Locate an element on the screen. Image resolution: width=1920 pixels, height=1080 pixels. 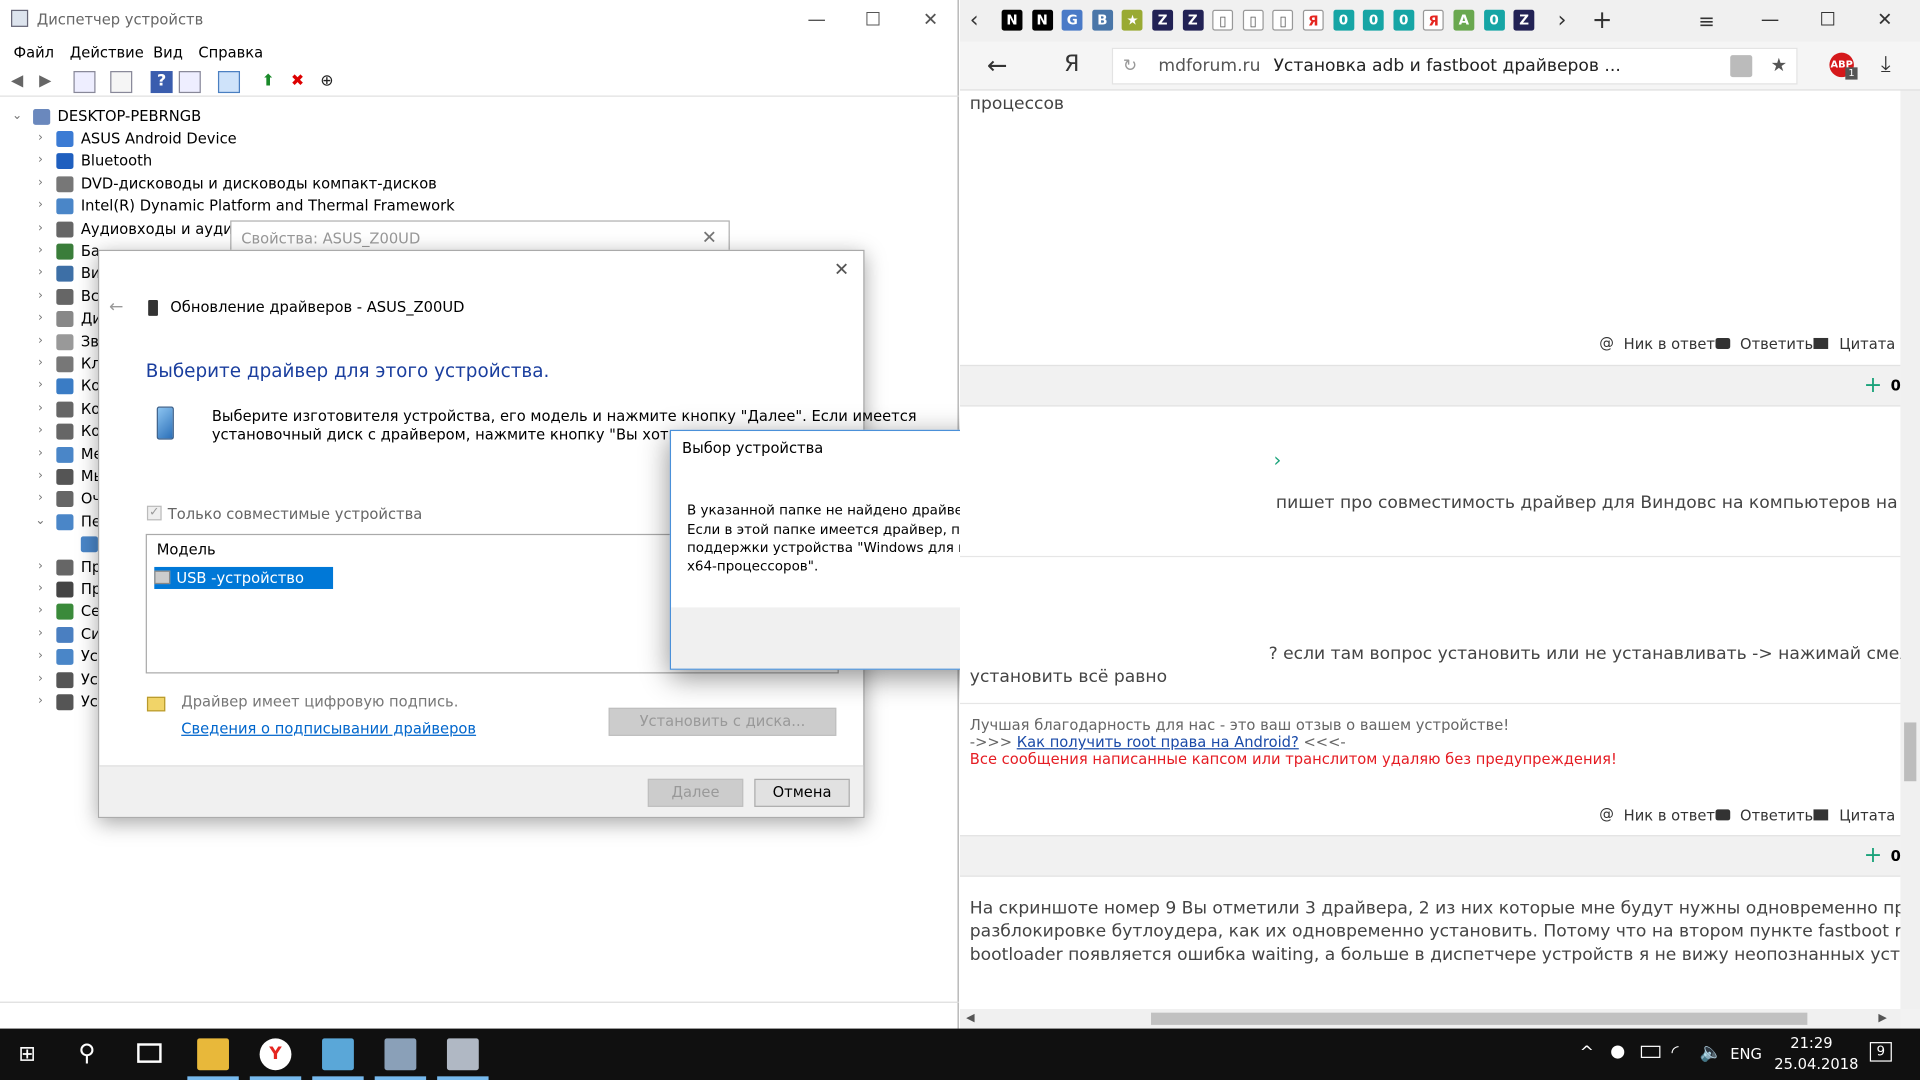
clock-time: 21:29 is located at coordinates (1811, 1043).